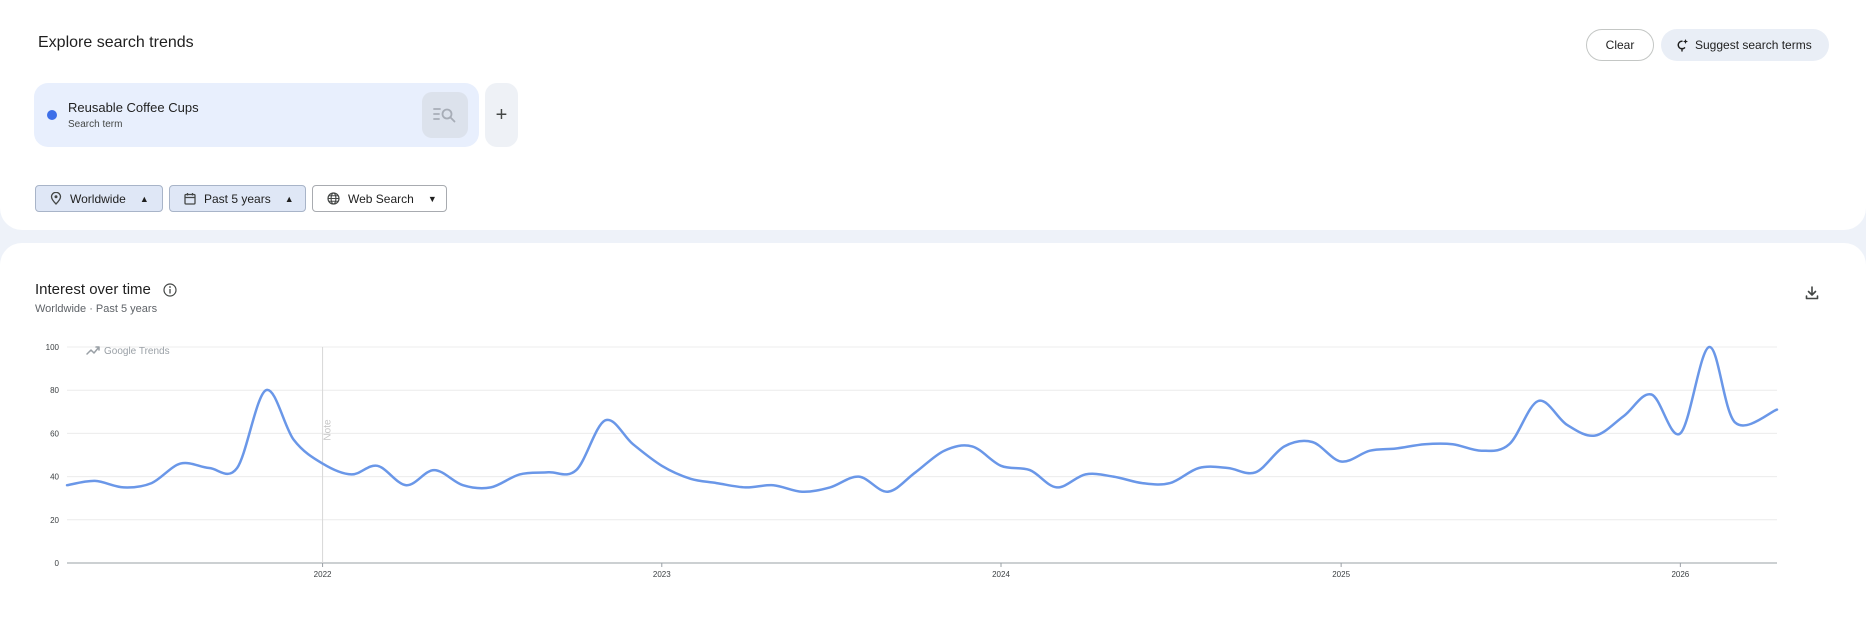 Image resolution: width=1866 pixels, height=643 pixels. I want to click on x-tick-label: 2024, so click(1001, 574).